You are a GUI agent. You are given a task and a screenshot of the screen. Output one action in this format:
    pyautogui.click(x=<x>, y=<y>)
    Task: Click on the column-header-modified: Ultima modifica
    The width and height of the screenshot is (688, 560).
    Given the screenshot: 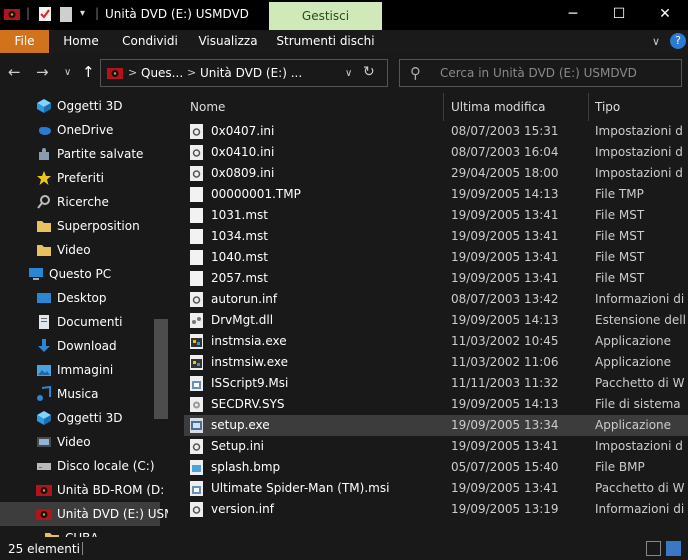 What is the action you would take?
    pyautogui.click(x=519, y=107)
    